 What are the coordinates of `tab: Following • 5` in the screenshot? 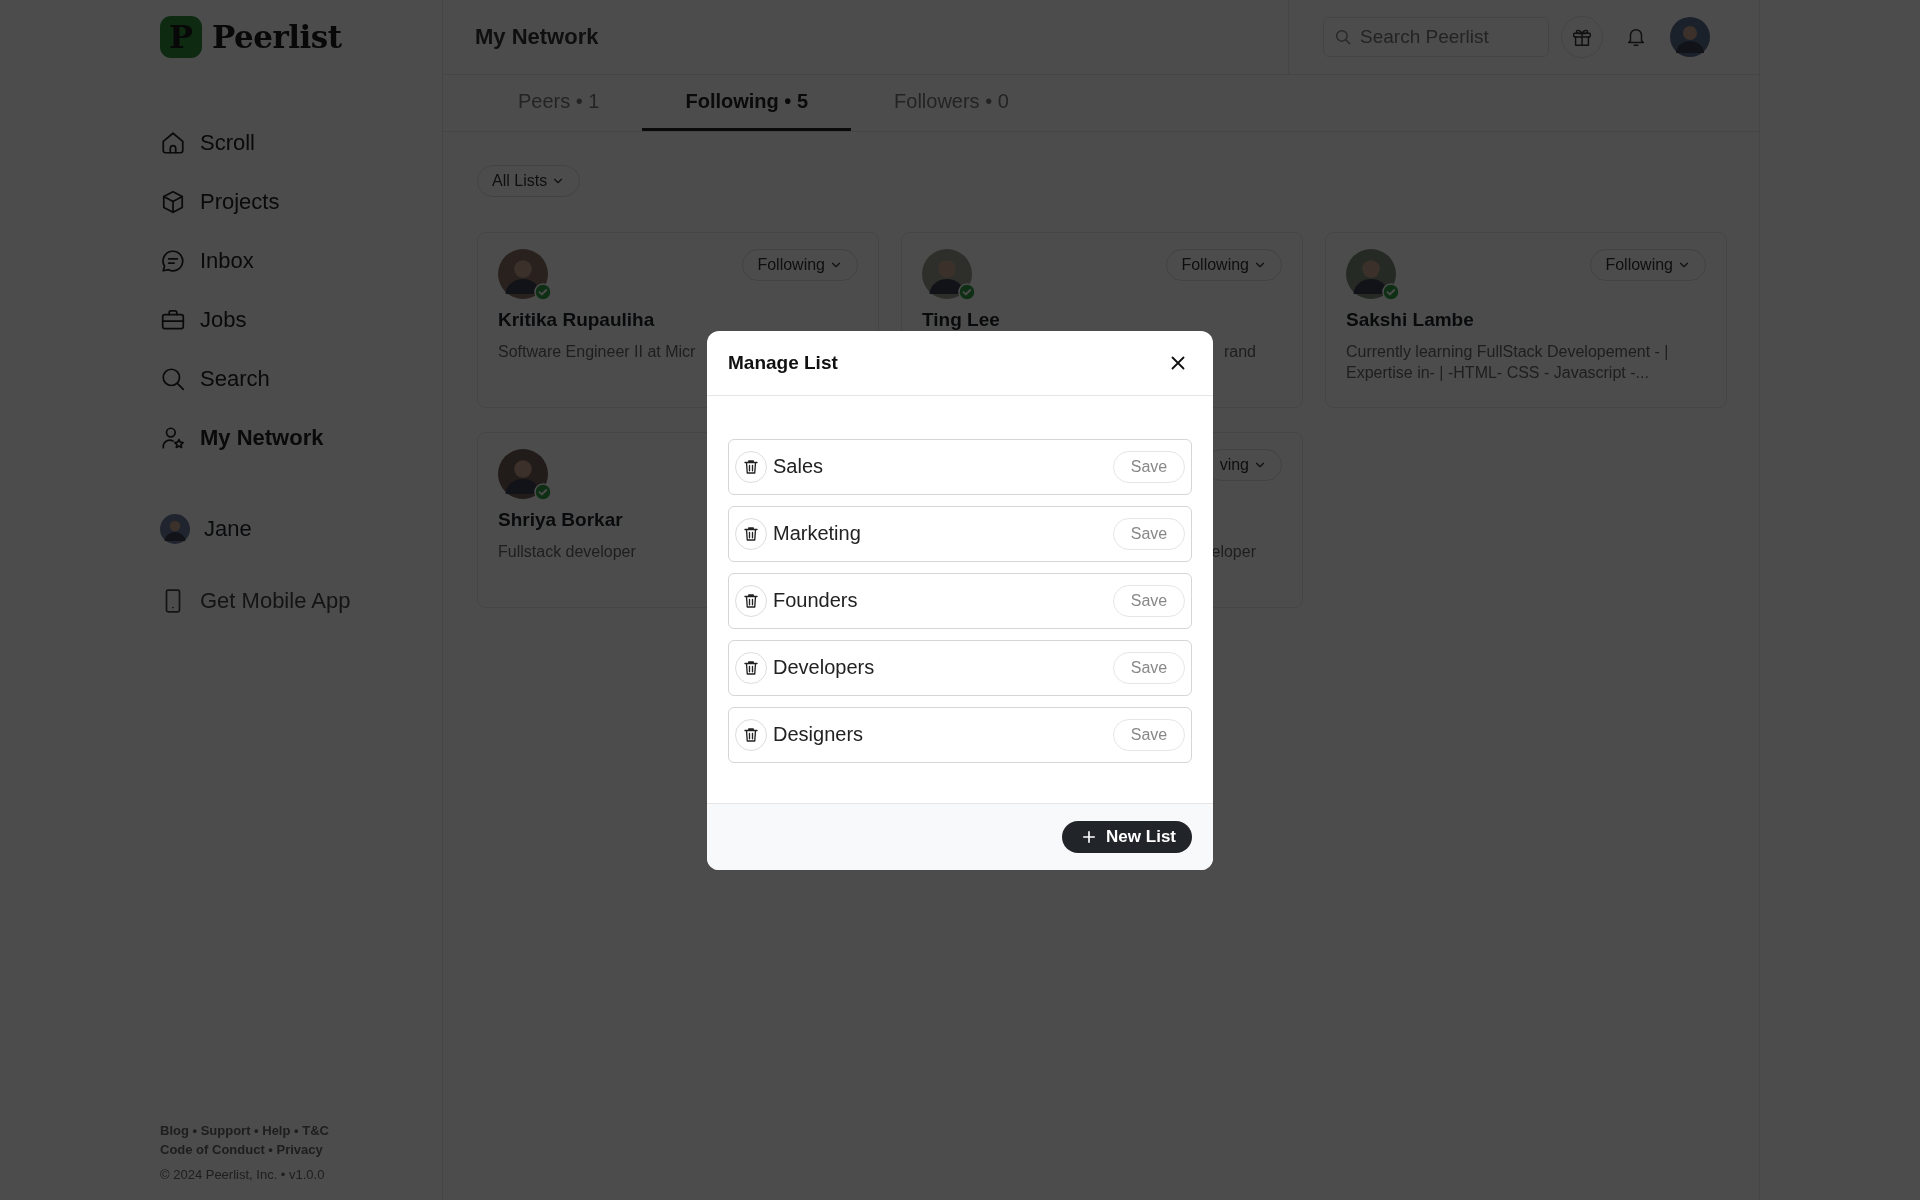 It's located at (747, 103).